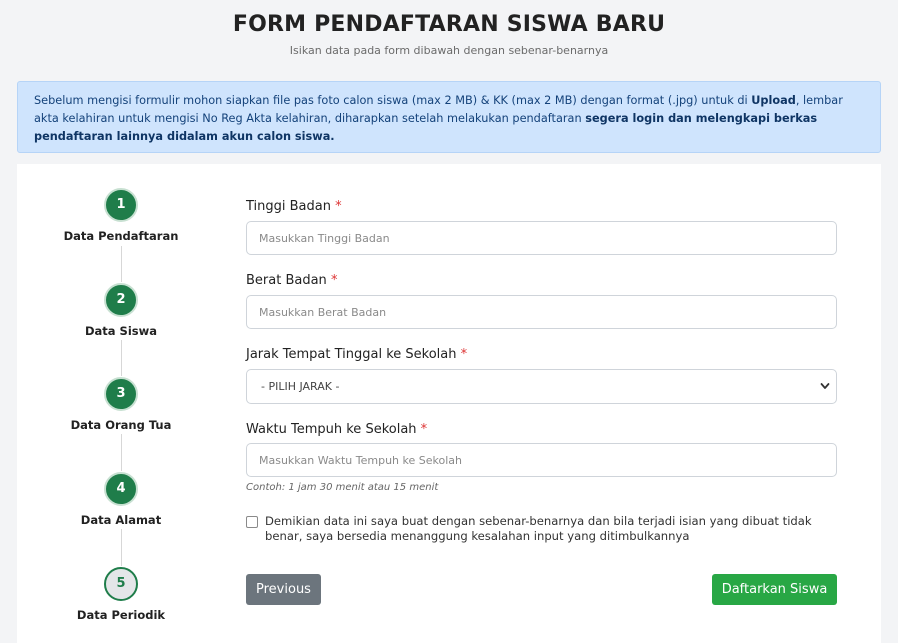 This screenshot has width=898, height=643. What do you see at coordinates (121, 584) in the screenshot?
I see `step-number-active: 5` at bounding box center [121, 584].